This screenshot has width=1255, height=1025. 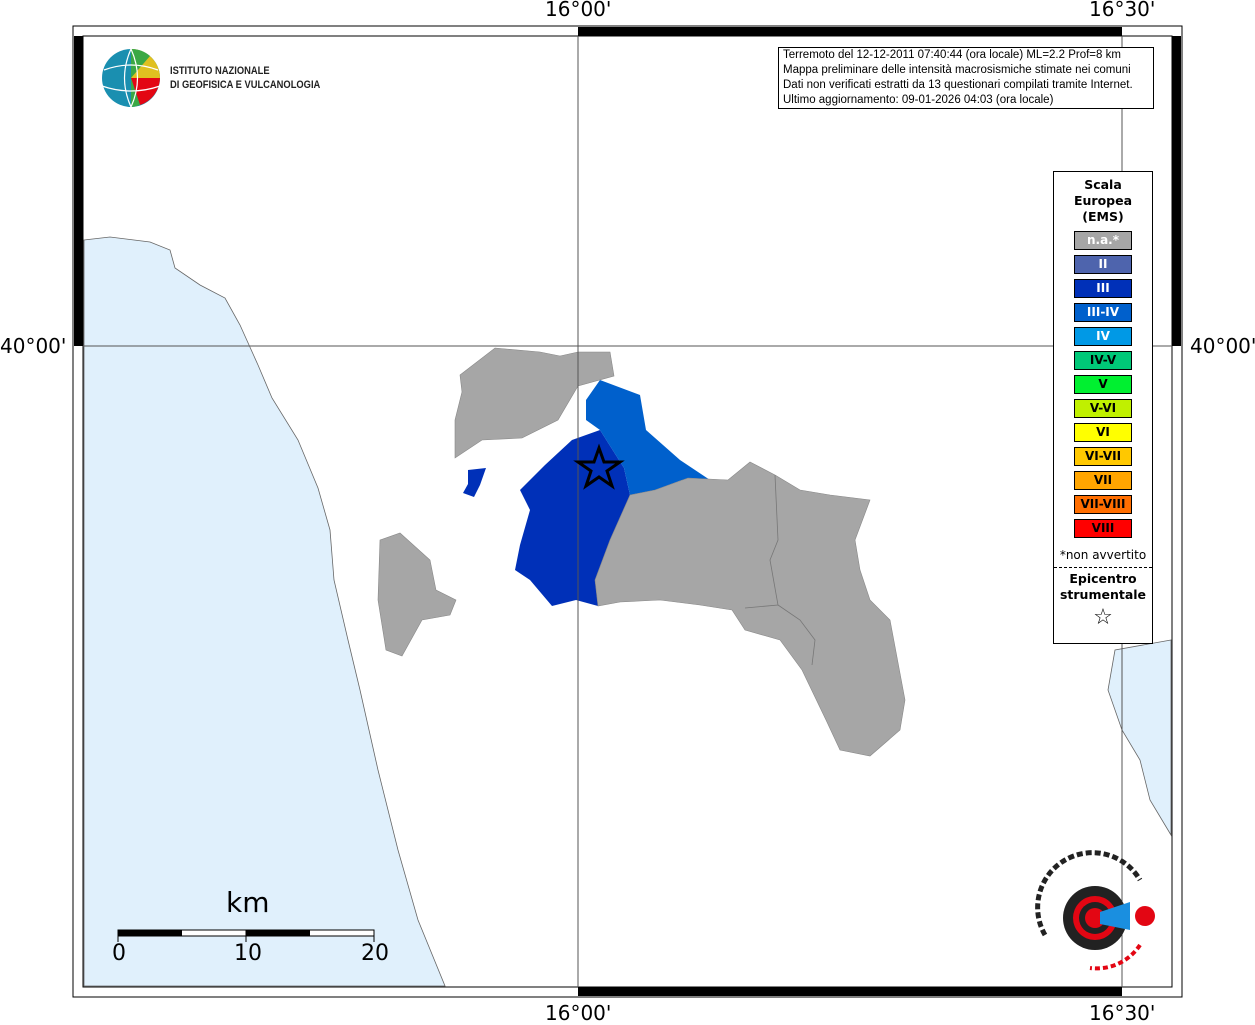 What do you see at coordinates (1103, 216) in the screenshot?
I see `legend-title-line: (EMS)` at bounding box center [1103, 216].